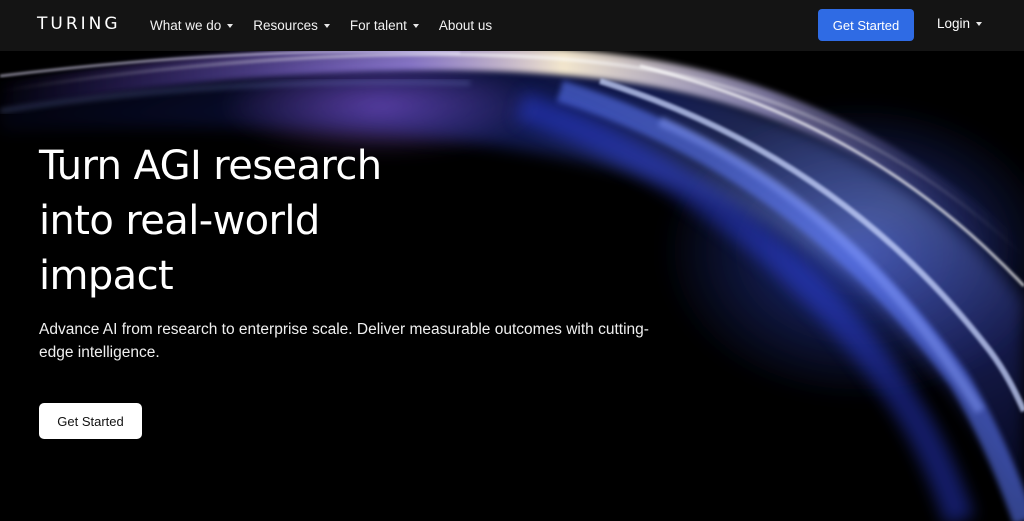  I want to click on login-label: Login, so click(954, 23).